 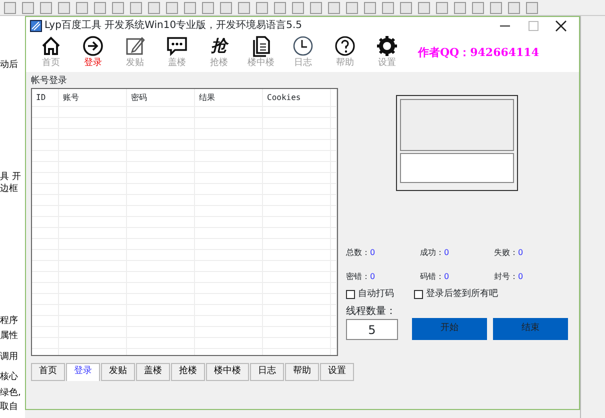 I want to click on background-text: 具 开, so click(x=10, y=177).